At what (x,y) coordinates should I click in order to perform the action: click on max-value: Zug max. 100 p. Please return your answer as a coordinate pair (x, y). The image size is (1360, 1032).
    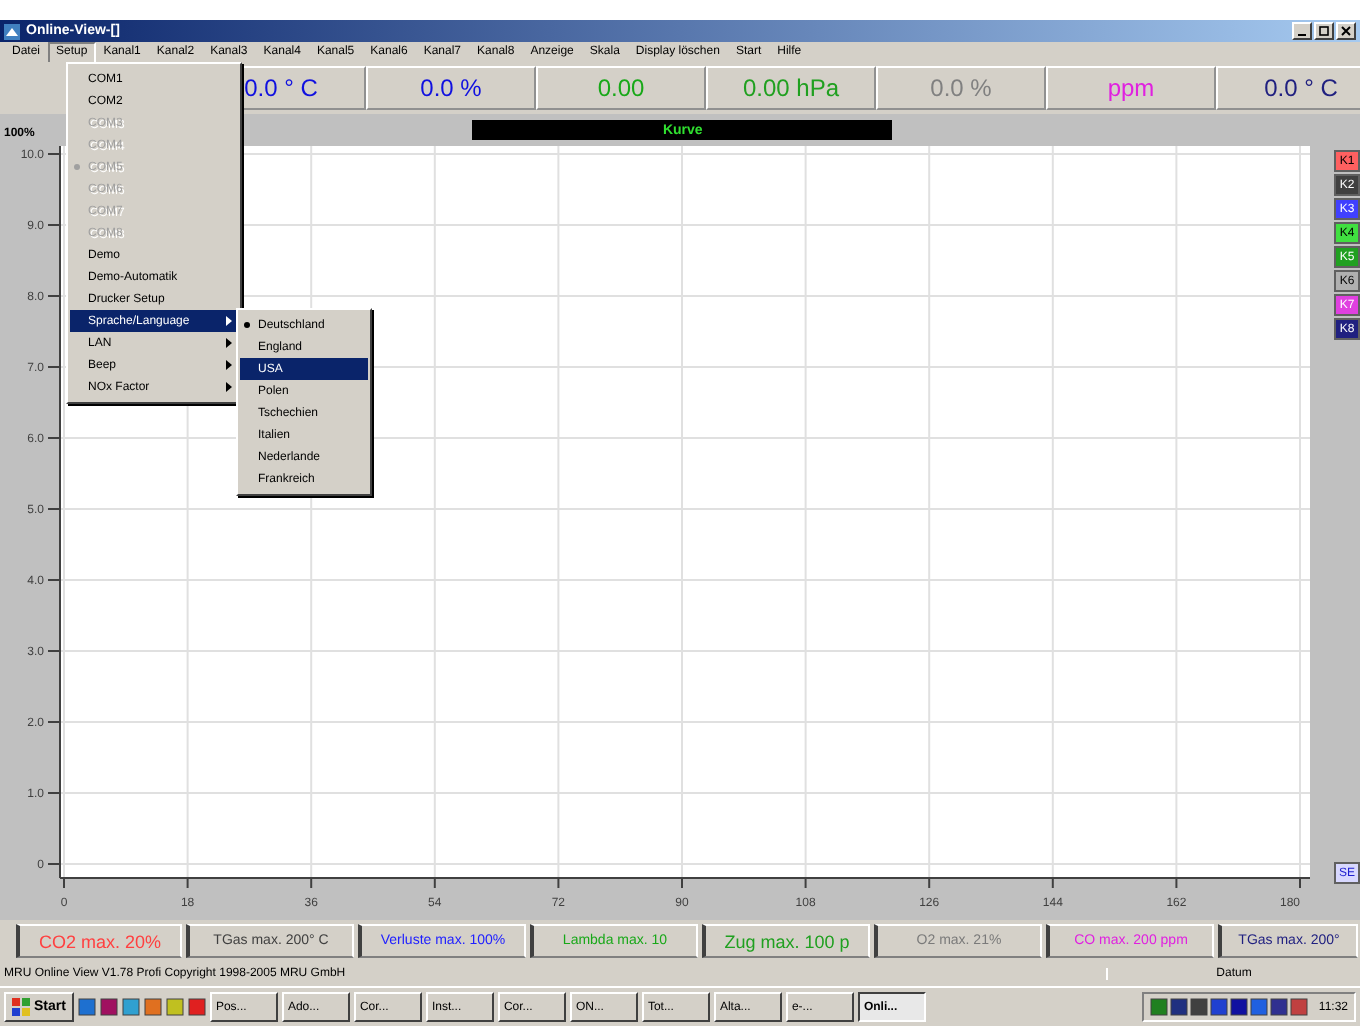
    Looking at the image, I should click on (786, 941).